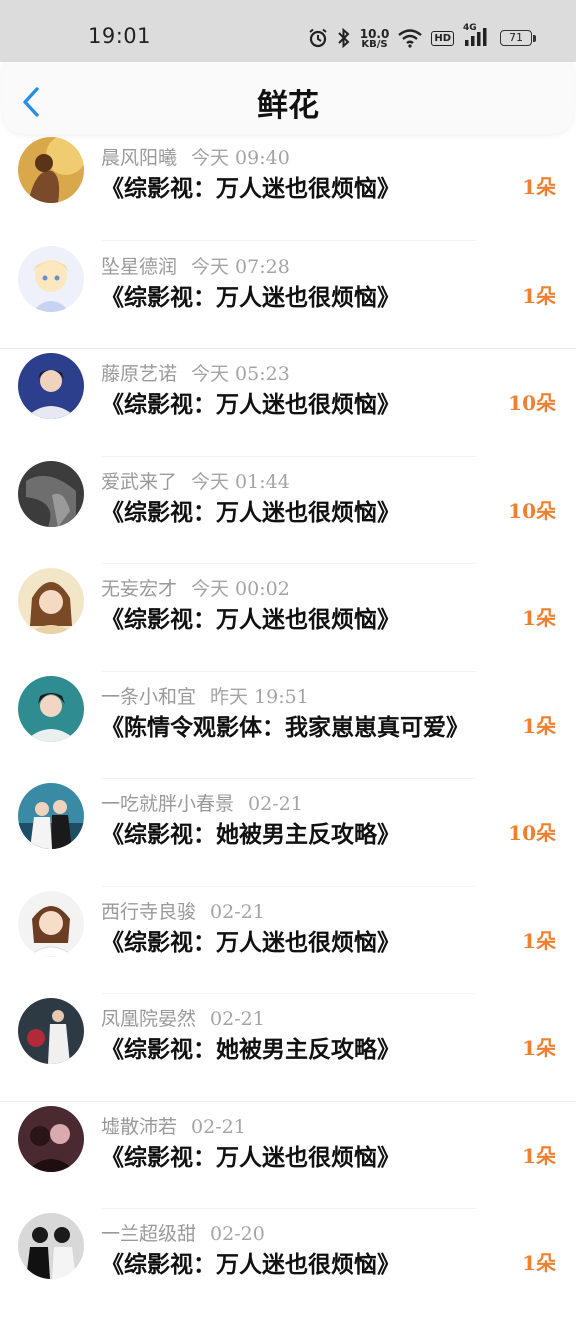  What do you see at coordinates (139, 482) in the screenshot?
I see `user-name: 爱武来了` at bounding box center [139, 482].